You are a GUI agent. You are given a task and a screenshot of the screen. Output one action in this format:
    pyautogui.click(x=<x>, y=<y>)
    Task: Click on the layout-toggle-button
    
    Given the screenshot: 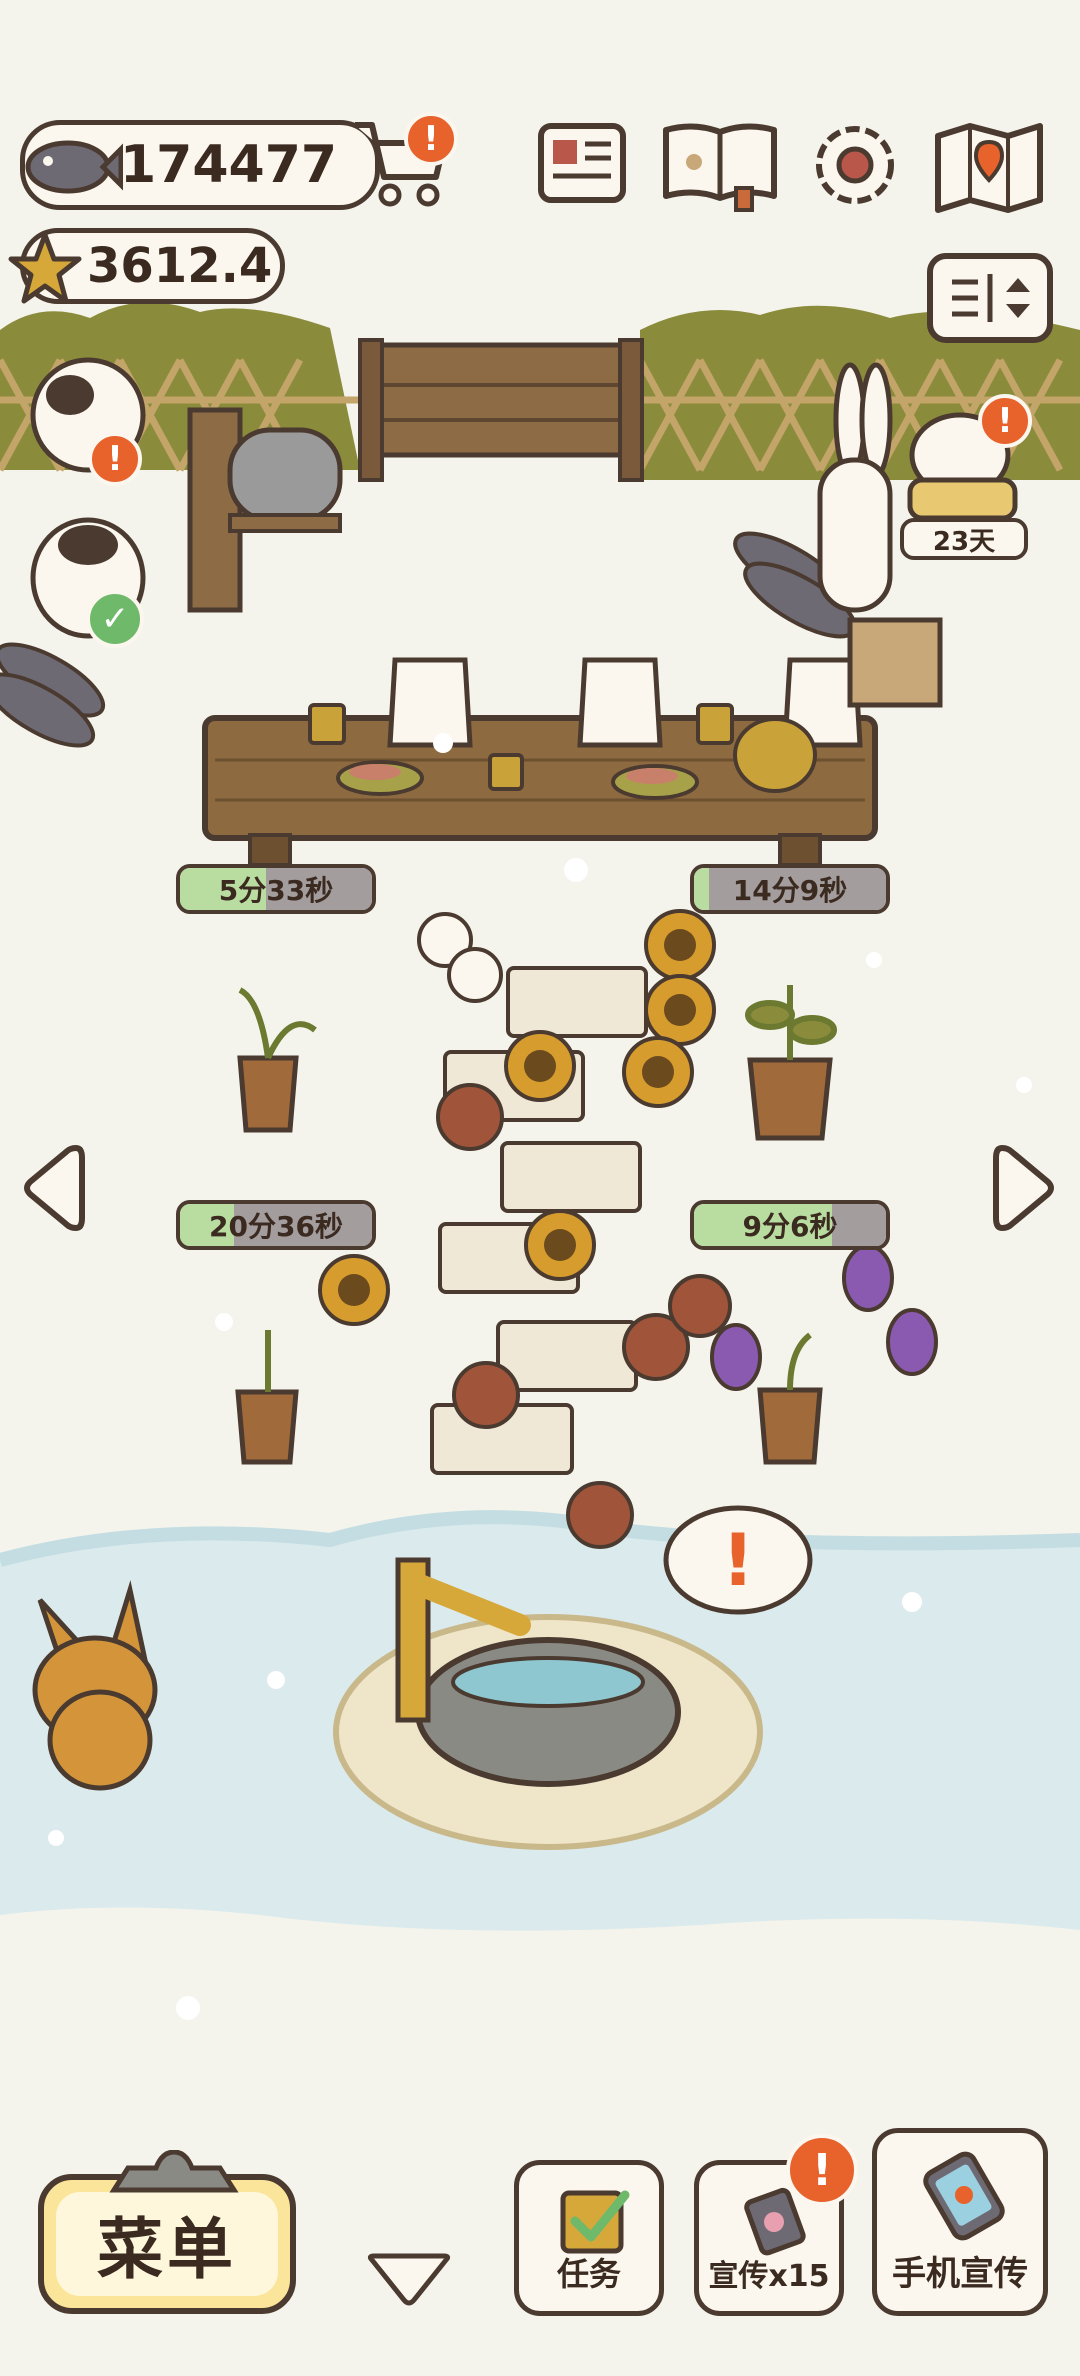 What is the action you would take?
    pyautogui.click(x=990, y=298)
    